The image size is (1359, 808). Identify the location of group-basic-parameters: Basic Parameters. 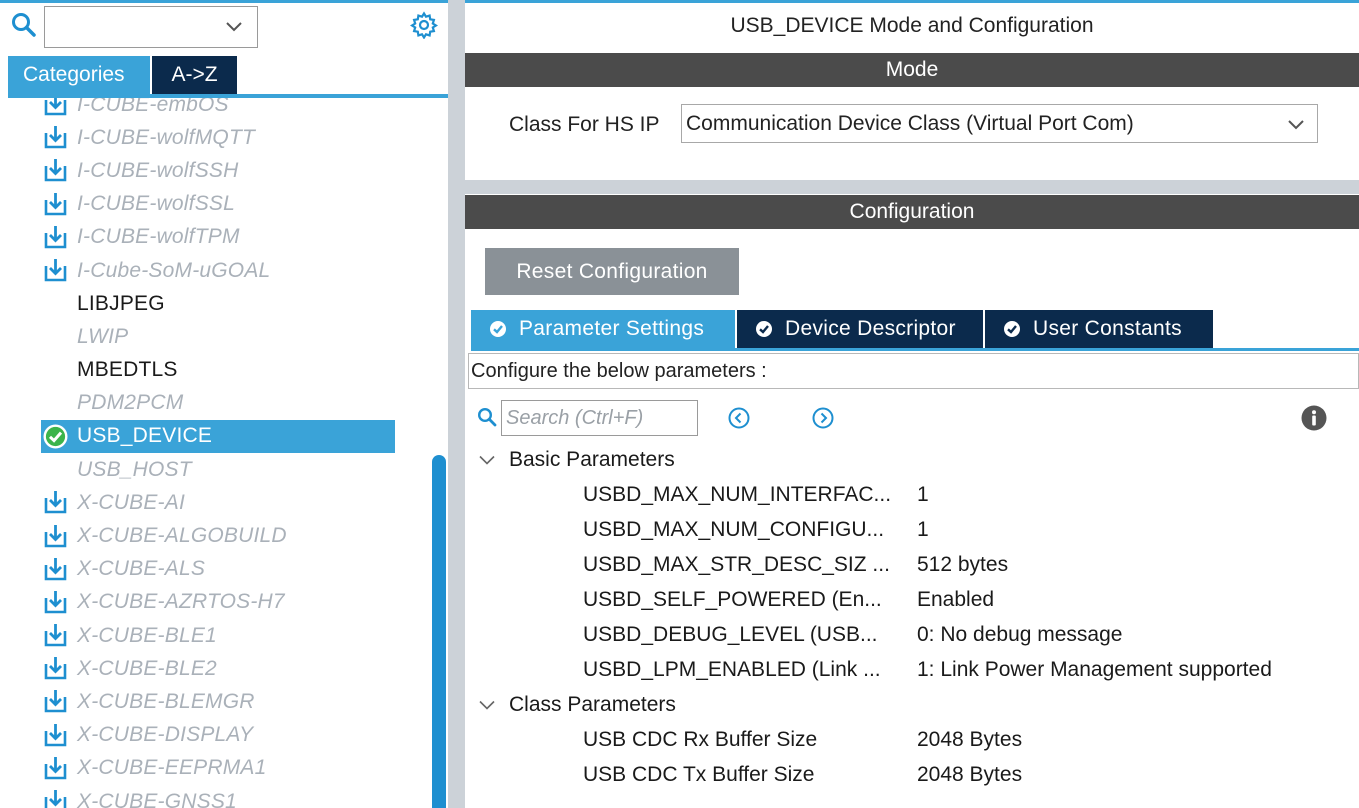
(577, 460).